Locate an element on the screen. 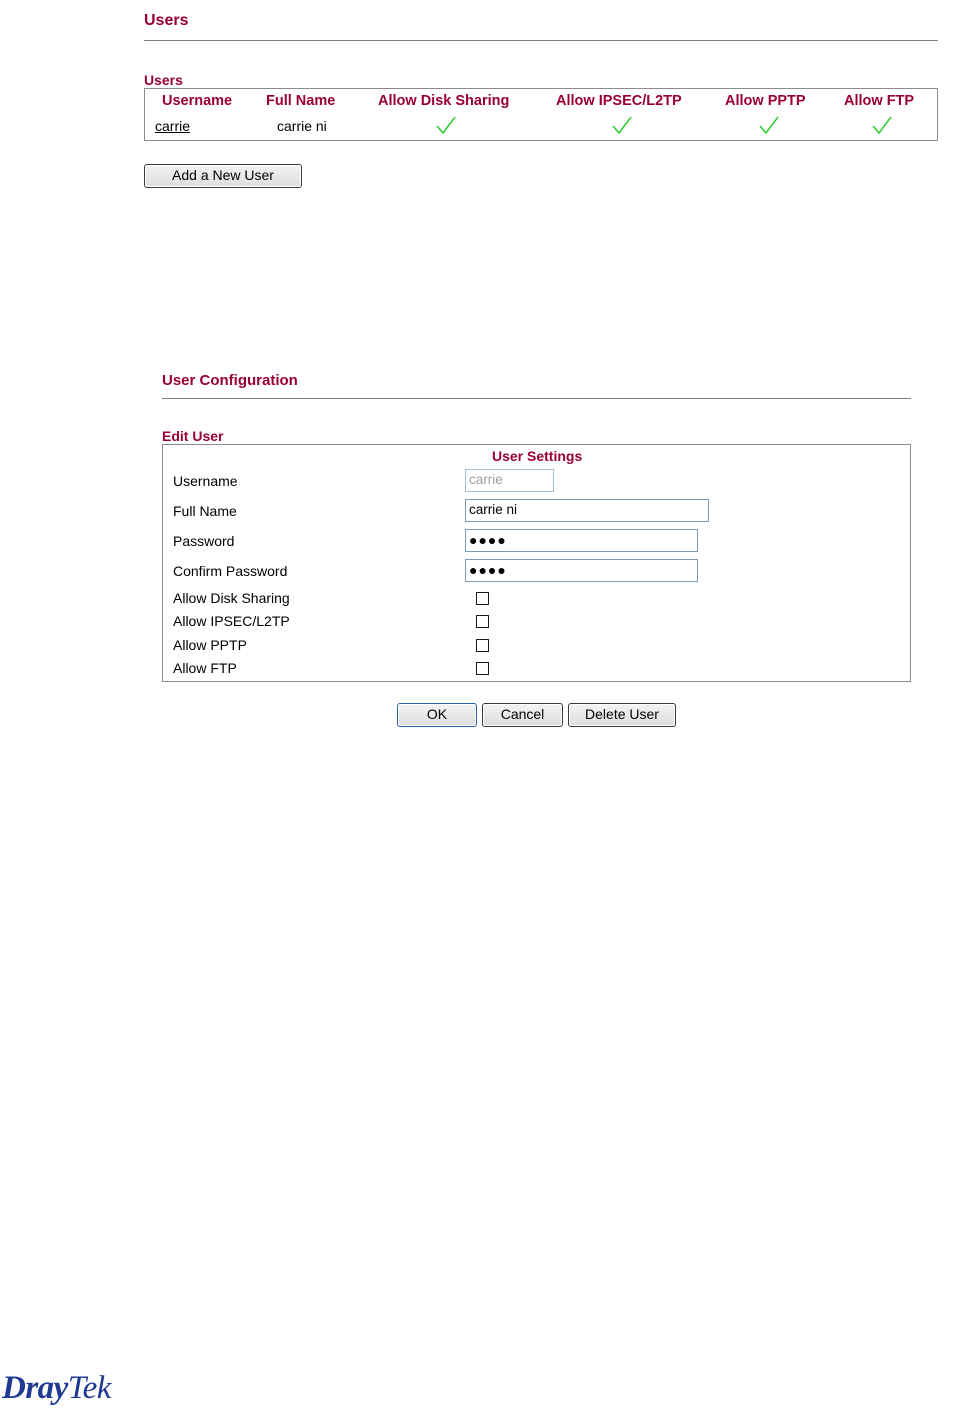 The height and width of the screenshot is (1410, 965). user-settings-header: User Settings is located at coordinates (537, 456).